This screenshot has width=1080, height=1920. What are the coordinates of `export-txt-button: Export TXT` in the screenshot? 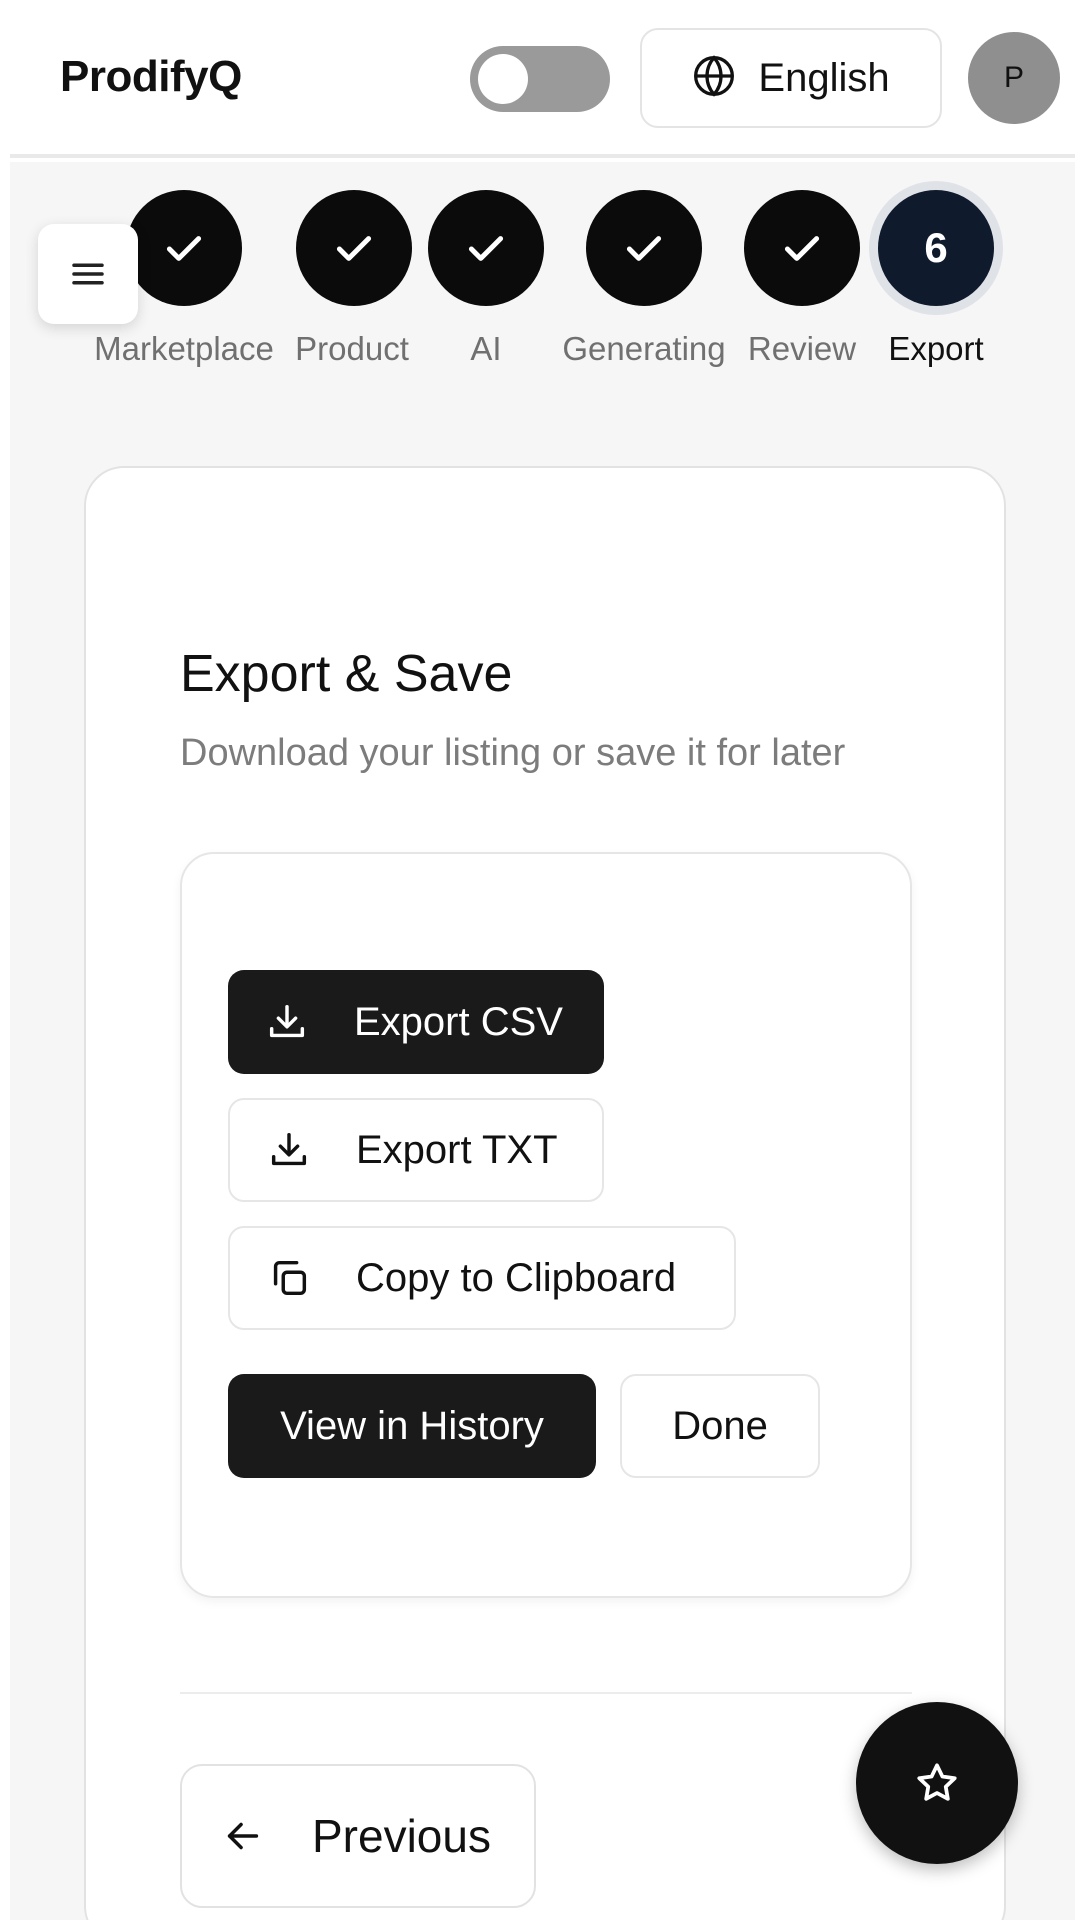 It's located at (416, 1150).